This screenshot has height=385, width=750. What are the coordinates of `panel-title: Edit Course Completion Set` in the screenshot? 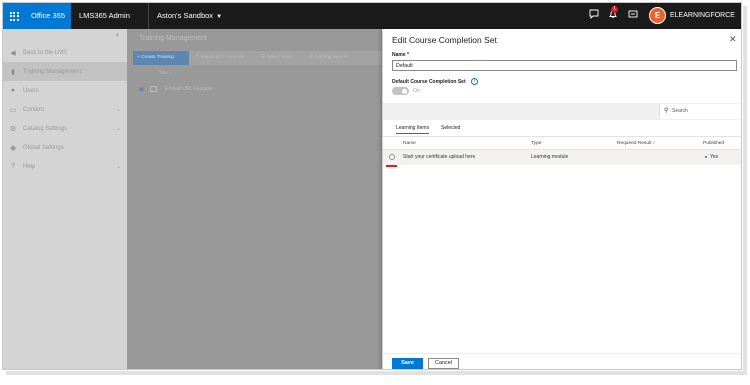 It's located at (444, 40).